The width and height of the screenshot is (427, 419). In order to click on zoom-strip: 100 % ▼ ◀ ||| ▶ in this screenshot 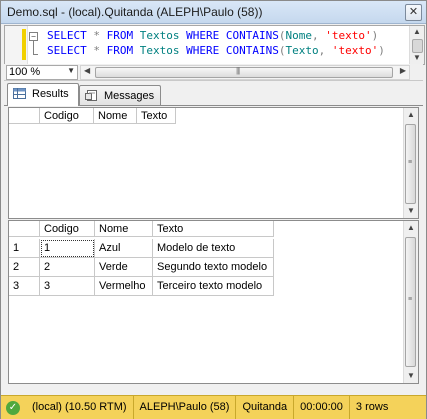, I will do `click(213, 72)`.